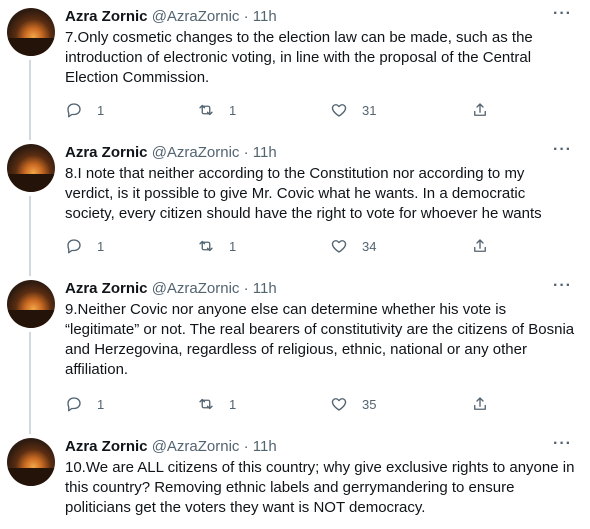  I want to click on like-button: 34, so click(353, 246).